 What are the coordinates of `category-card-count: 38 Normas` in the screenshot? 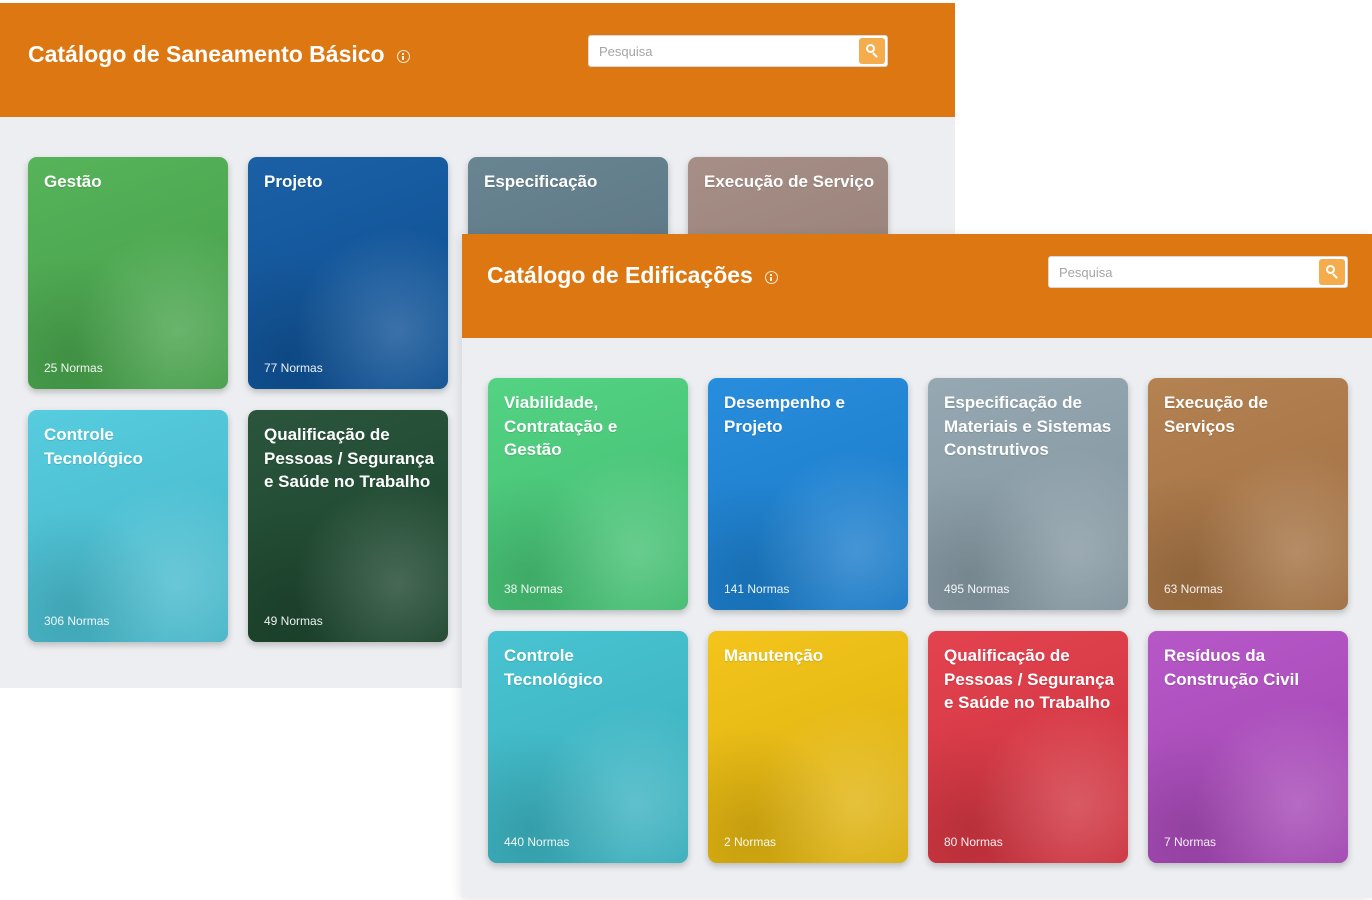 It's located at (533, 589).